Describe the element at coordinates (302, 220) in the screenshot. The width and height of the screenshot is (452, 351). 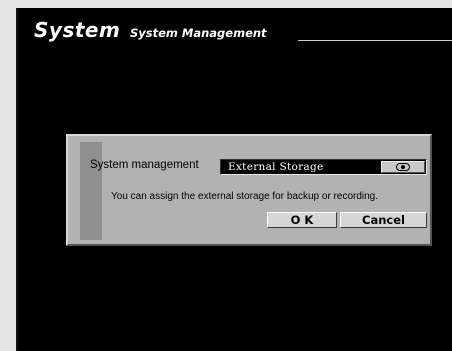
I see `ok-button: O K` at that location.